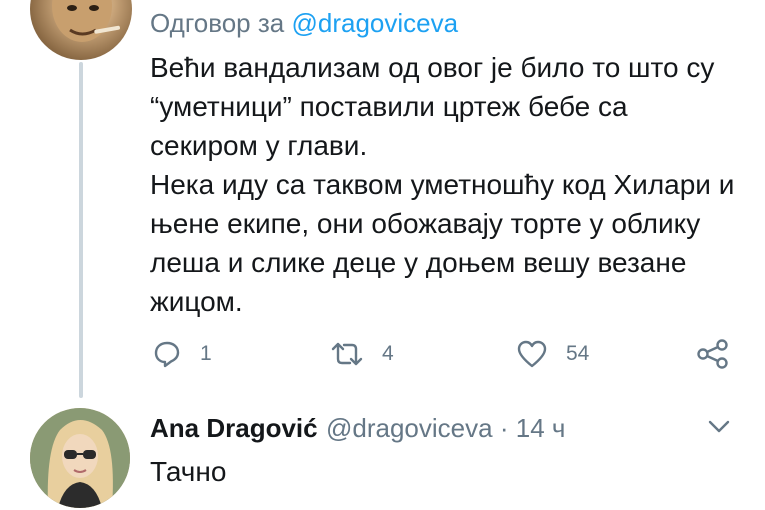  I want to click on reply-mention-link: @dragoviceva, so click(374, 23).